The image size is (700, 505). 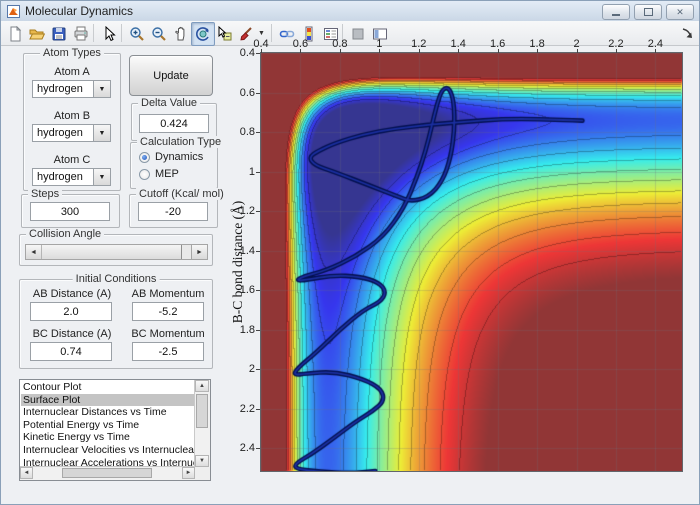 What do you see at coordinates (251, 369) in the screenshot?
I see `y-tick-label: 2` at bounding box center [251, 369].